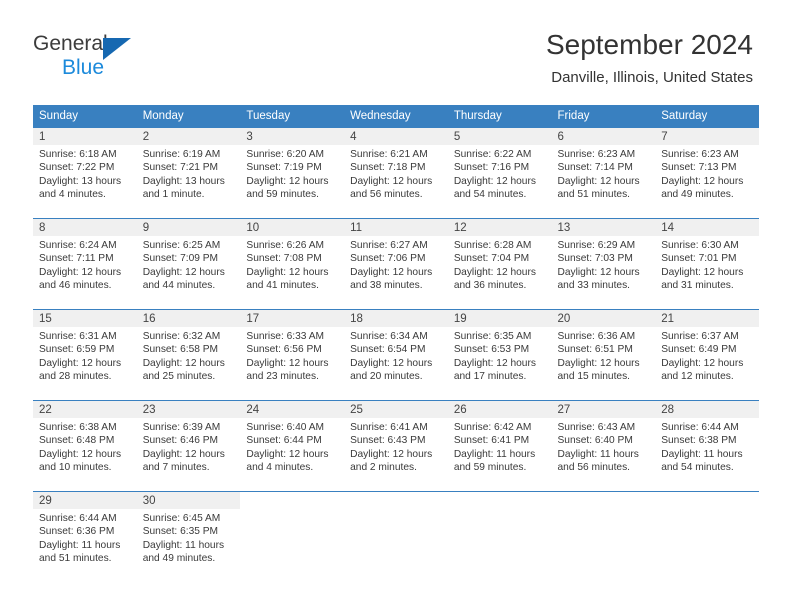  Describe the element at coordinates (490, 286) in the screenshot. I see `daylight-duration-line2: and 36 minutes.` at that location.